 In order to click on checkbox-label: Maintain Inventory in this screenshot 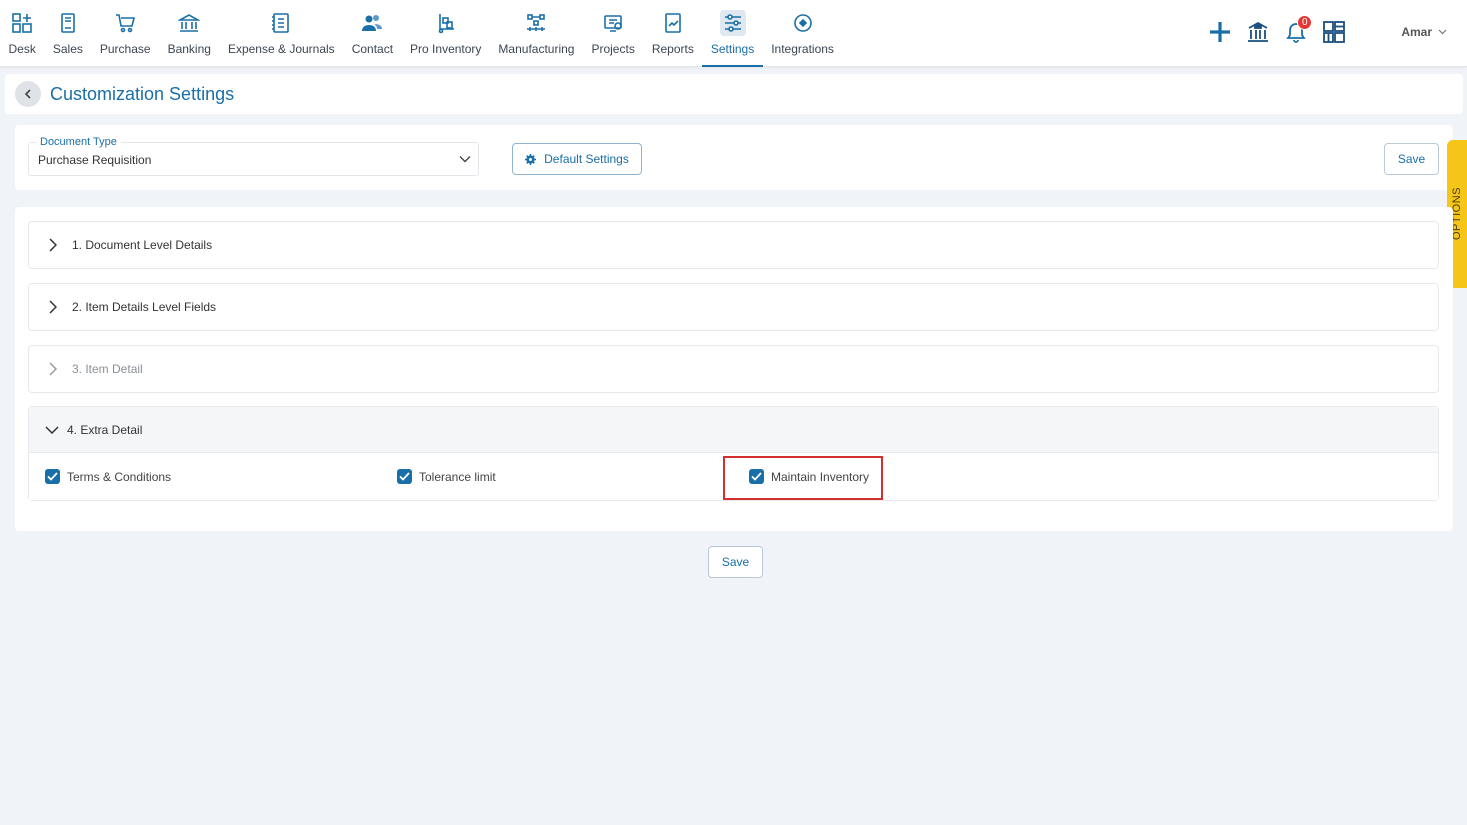, I will do `click(820, 476)`.